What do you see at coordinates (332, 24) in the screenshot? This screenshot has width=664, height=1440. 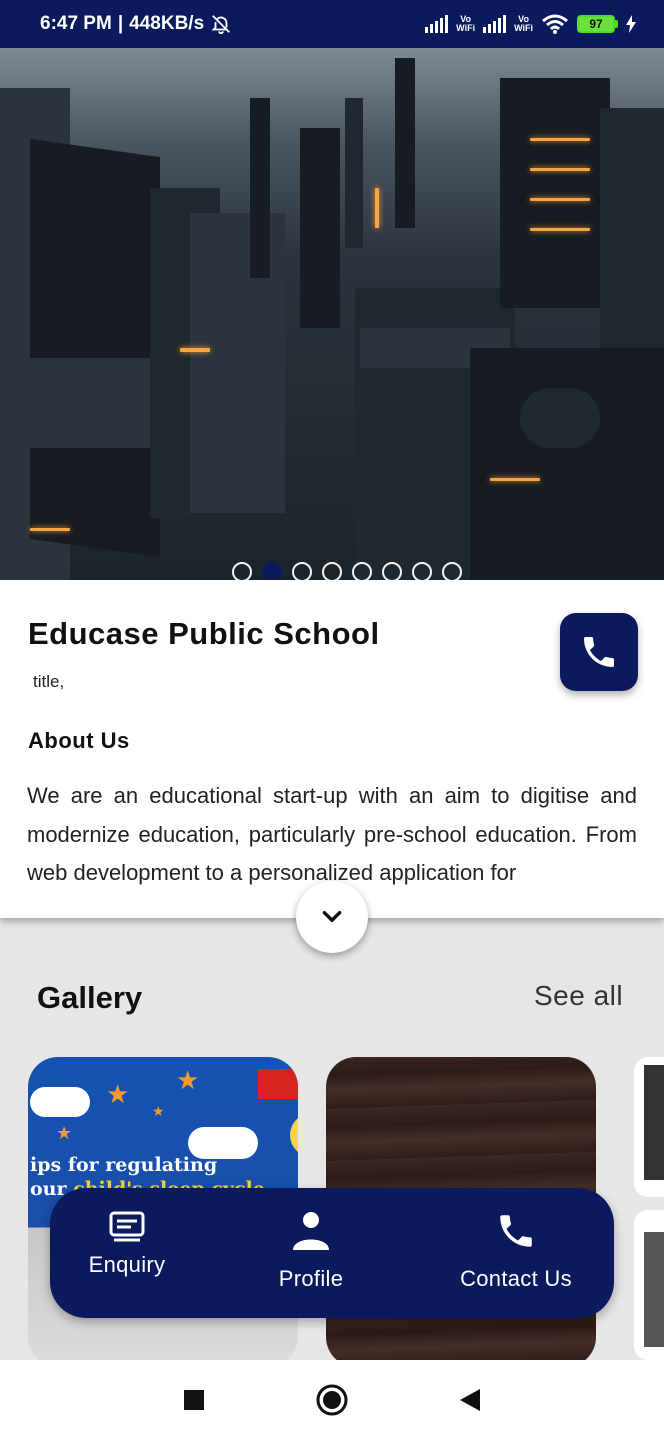 I see `status-bar: 6:47 PM | 448KB/s Vo WiFi Vo WiFi 97` at bounding box center [332, 24].